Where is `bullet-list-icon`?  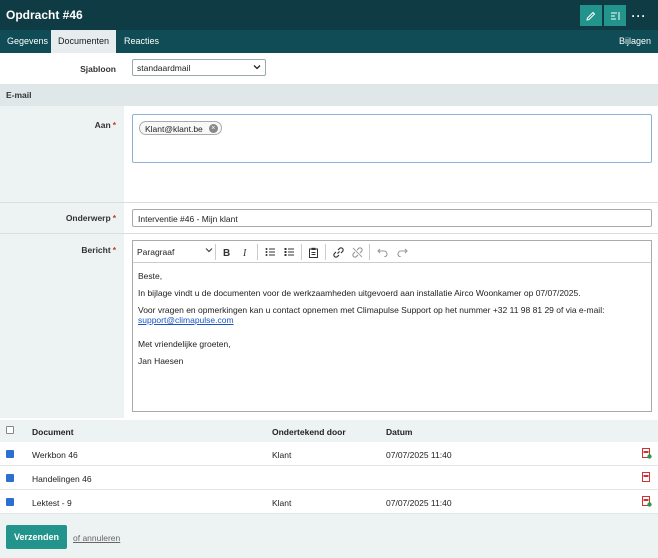 bullet-list-icon is located at coordinates (270, 252).